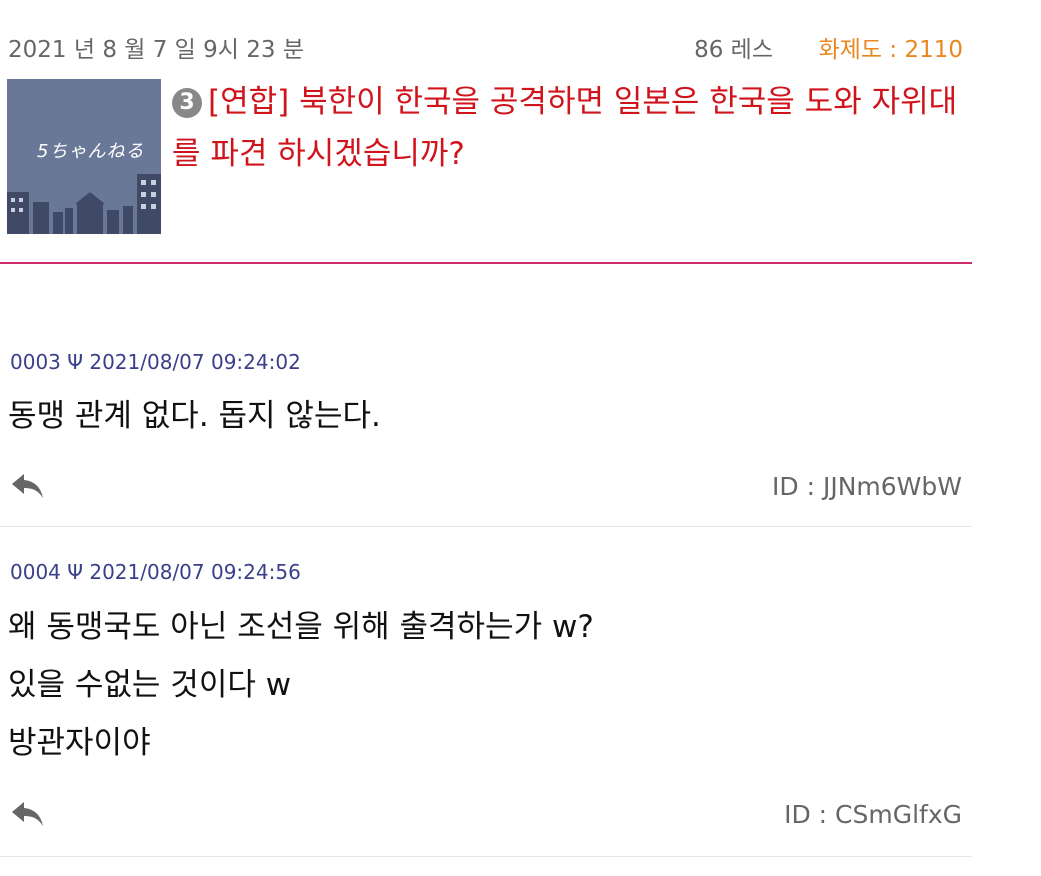 Image resolution: width=1041 pixels, height=876 pixels. Describe the element at coordinates (155, 572) in the screenshot. I see `post-header: 0004 Ψ 2021/08/07 09:24:56` at that location.